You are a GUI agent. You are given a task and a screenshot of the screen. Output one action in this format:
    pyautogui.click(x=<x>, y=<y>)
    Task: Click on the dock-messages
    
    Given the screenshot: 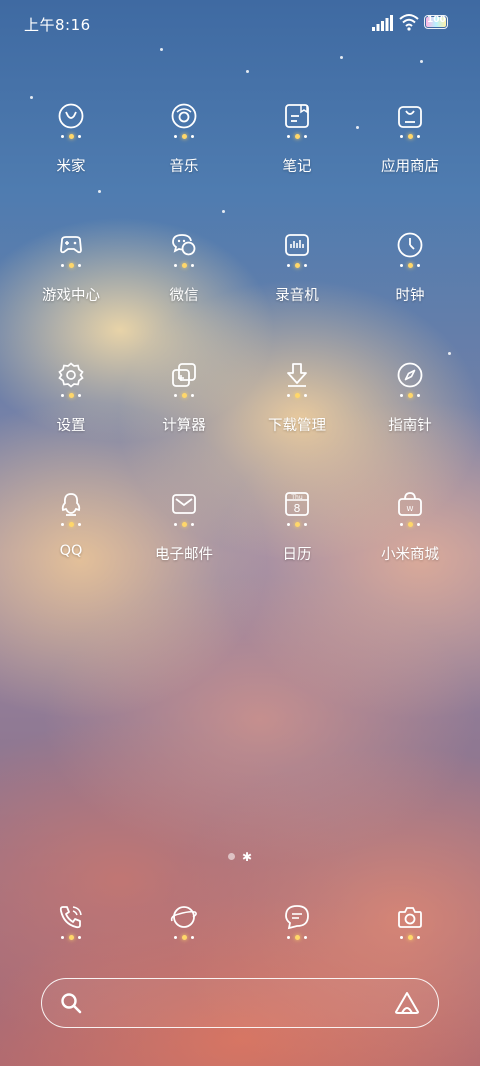 What is the action you would take?
    pyautogui.click(x=297, y=927)
    